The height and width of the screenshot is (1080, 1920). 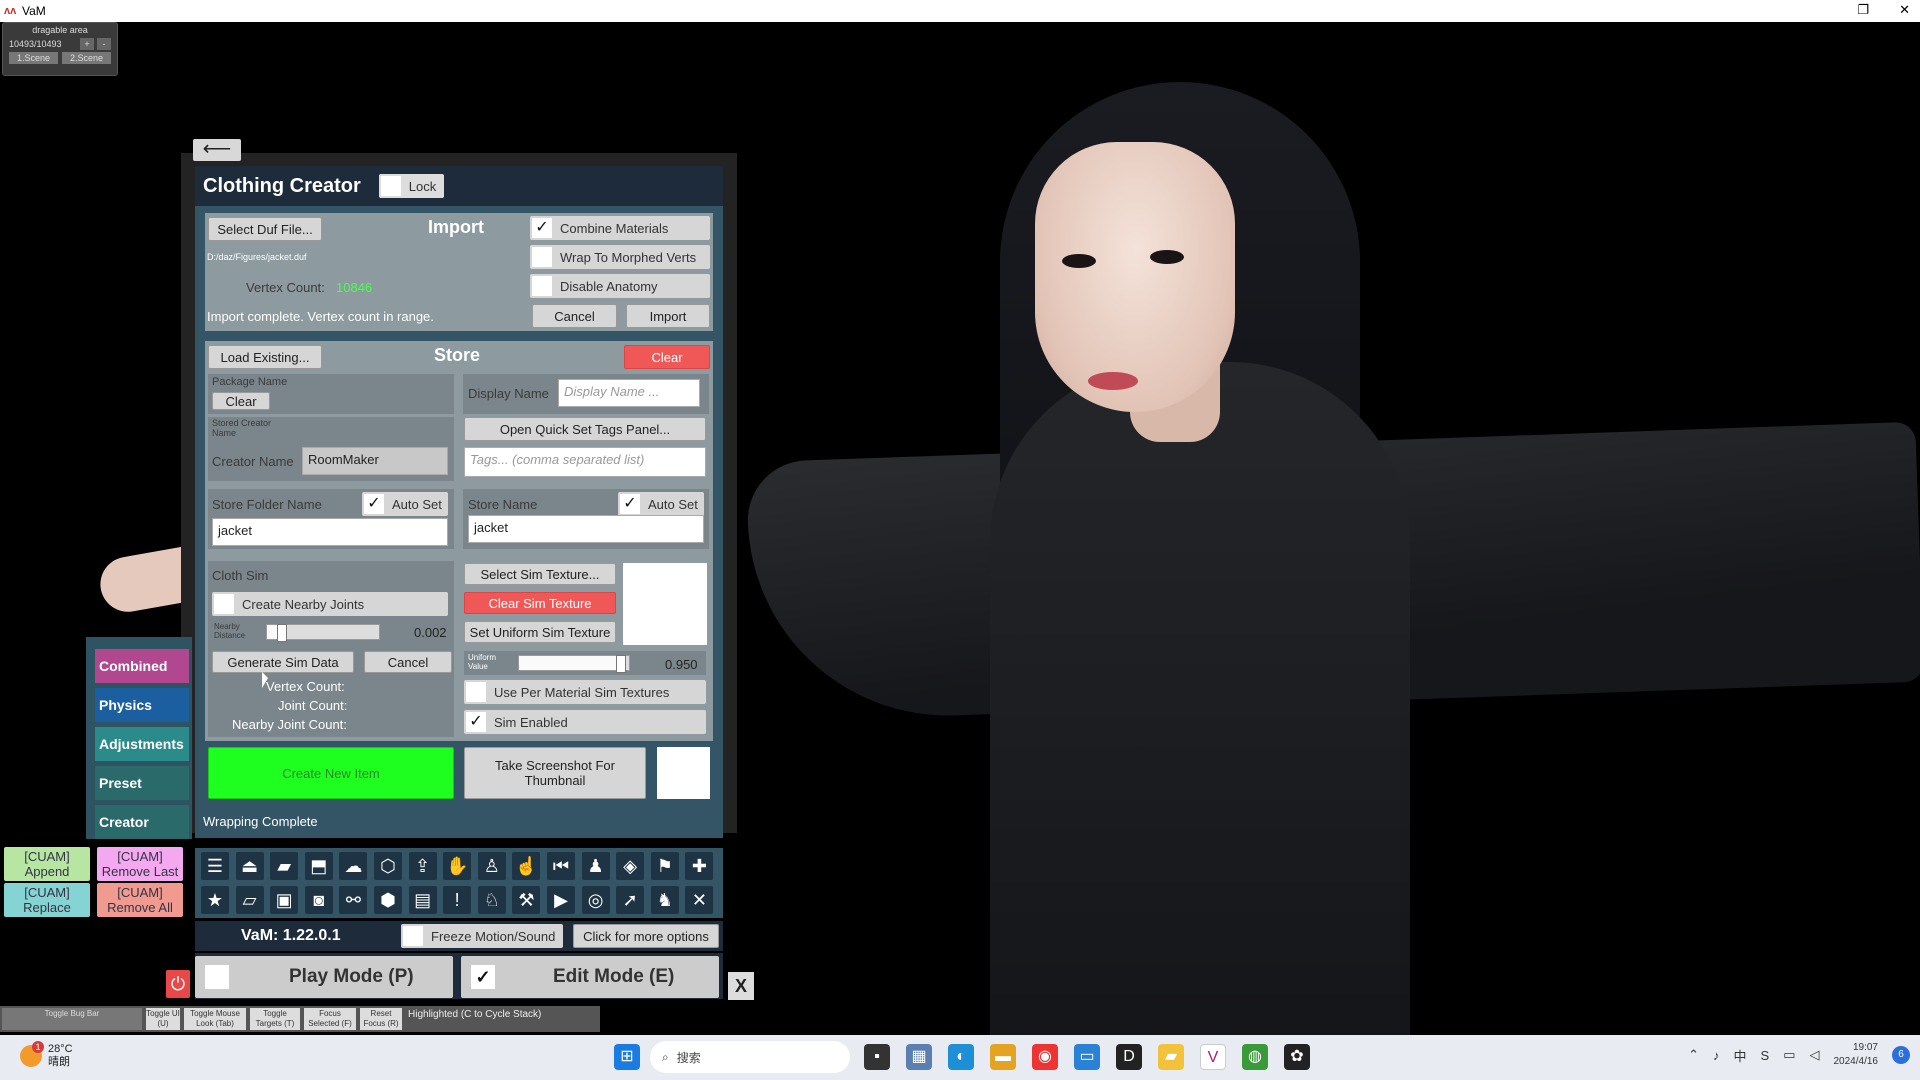 What do you see at coordinates (590, 977) in the screenshot?
I see `edit-mode-button: ✓ Edit Mode (E)` at bounding box center [590, 977].